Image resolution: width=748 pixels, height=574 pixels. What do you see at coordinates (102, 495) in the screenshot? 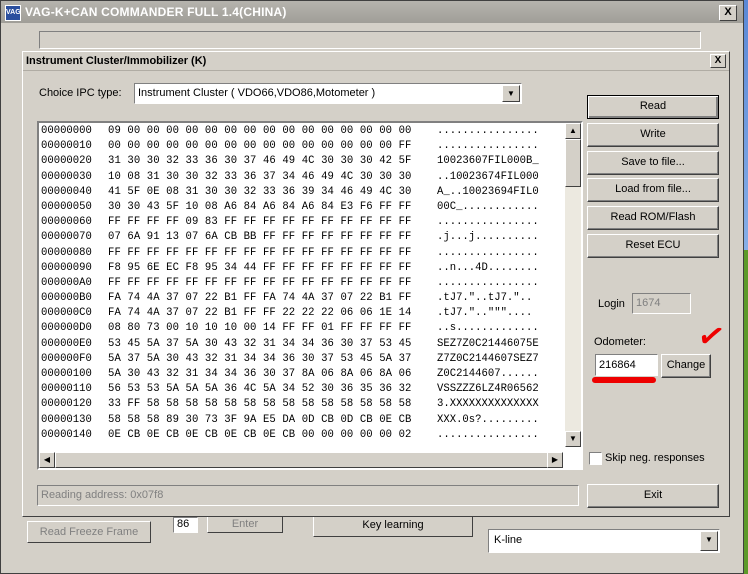
I see `status-text: Reading address: 0x07f8` at bounding box center [102, 495].